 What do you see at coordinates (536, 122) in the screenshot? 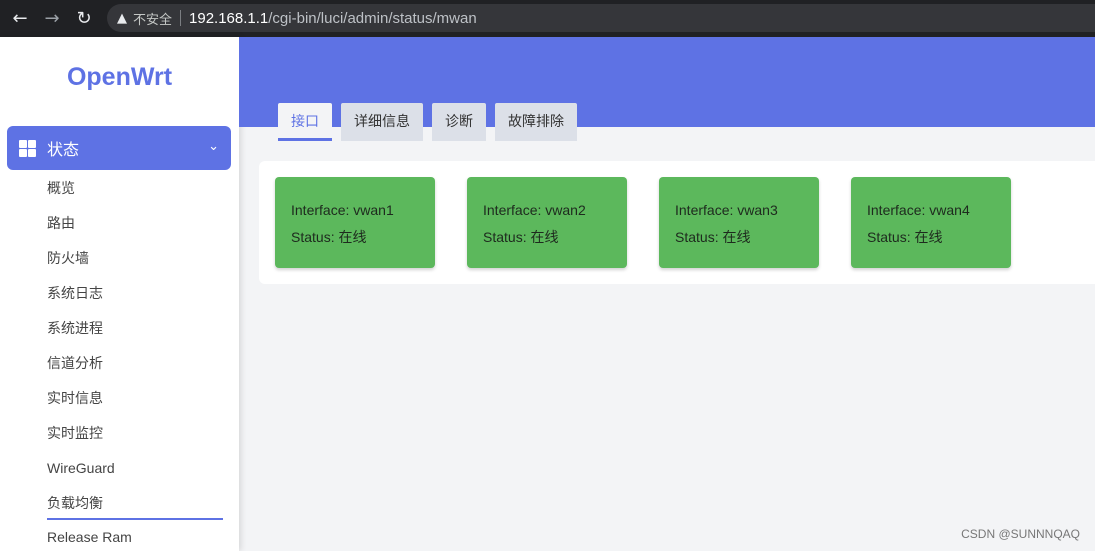
I see `tab-troubleshooting: 故障排除` at bounding box center [536, 122].